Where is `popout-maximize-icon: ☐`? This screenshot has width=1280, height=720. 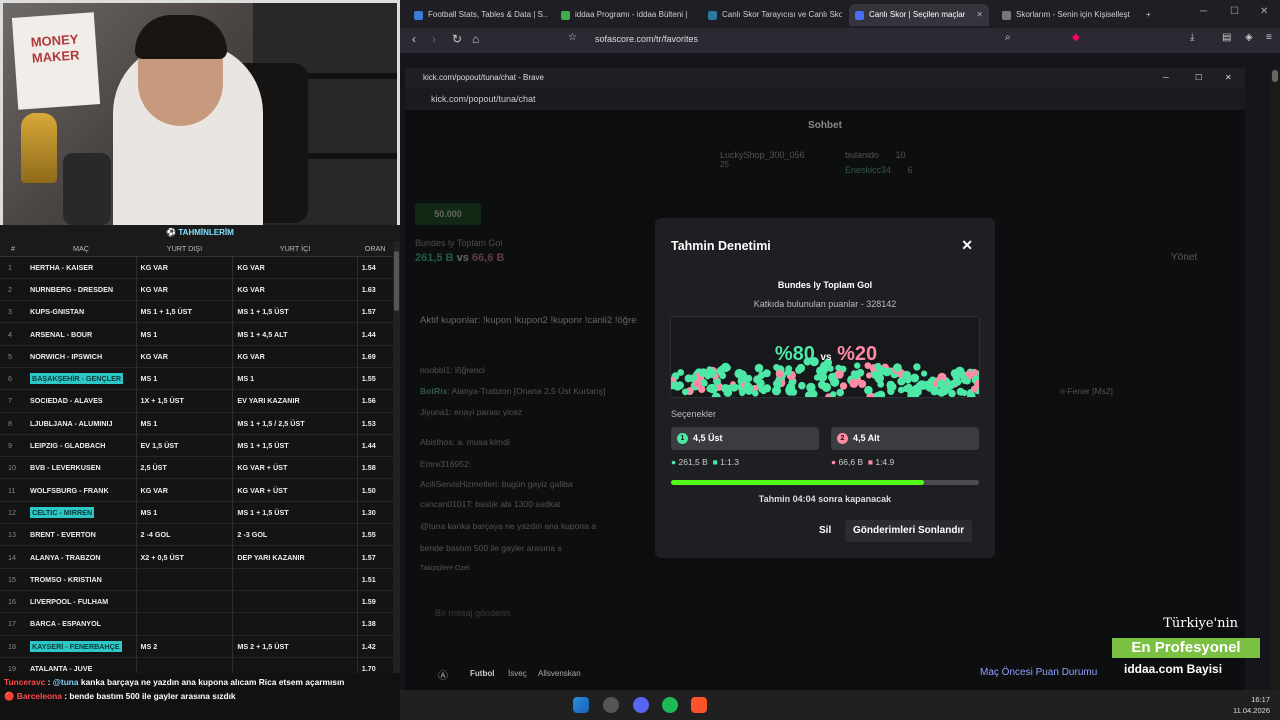 popout-maximize-icon: ☐ is located at coordinates (1198, 78).